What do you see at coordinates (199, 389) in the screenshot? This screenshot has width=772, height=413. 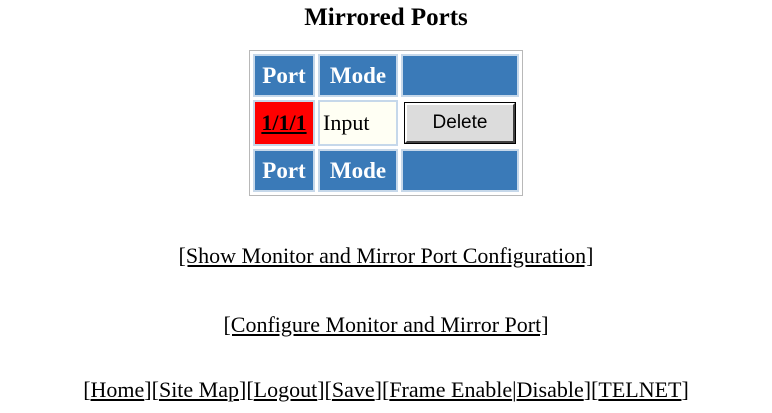 I see `site-map-link: Site Map` at bounding box center [199, 389].